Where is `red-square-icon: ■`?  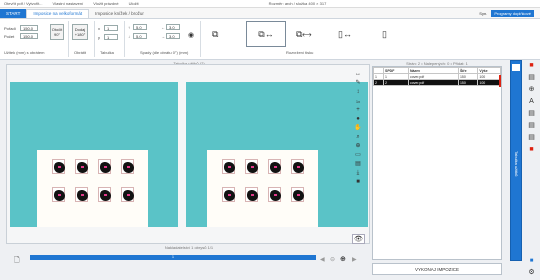 red-square-icon: ■ is located at coordinates (531, 65).